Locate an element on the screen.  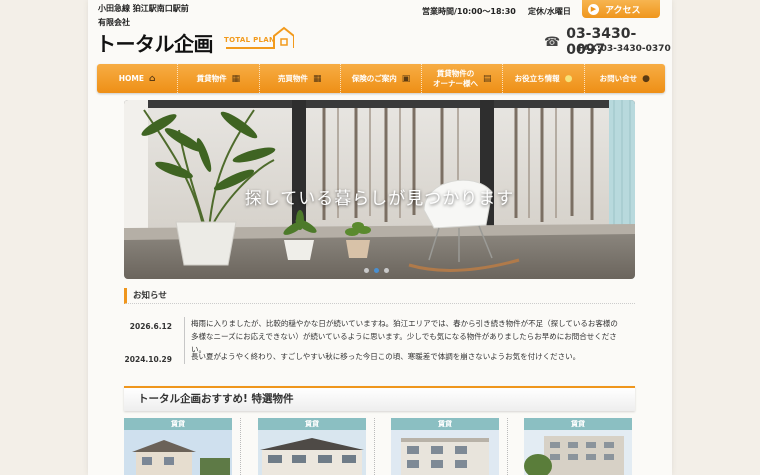
telephone-icon: ☎ is located at coordinates (552, 42).